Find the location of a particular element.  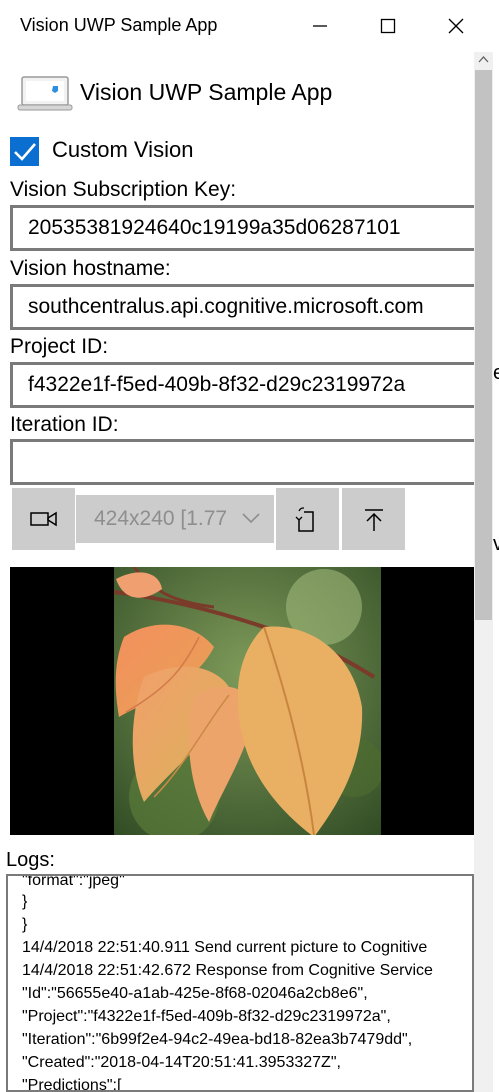

upload-icon is located at coordinates (374, 520).